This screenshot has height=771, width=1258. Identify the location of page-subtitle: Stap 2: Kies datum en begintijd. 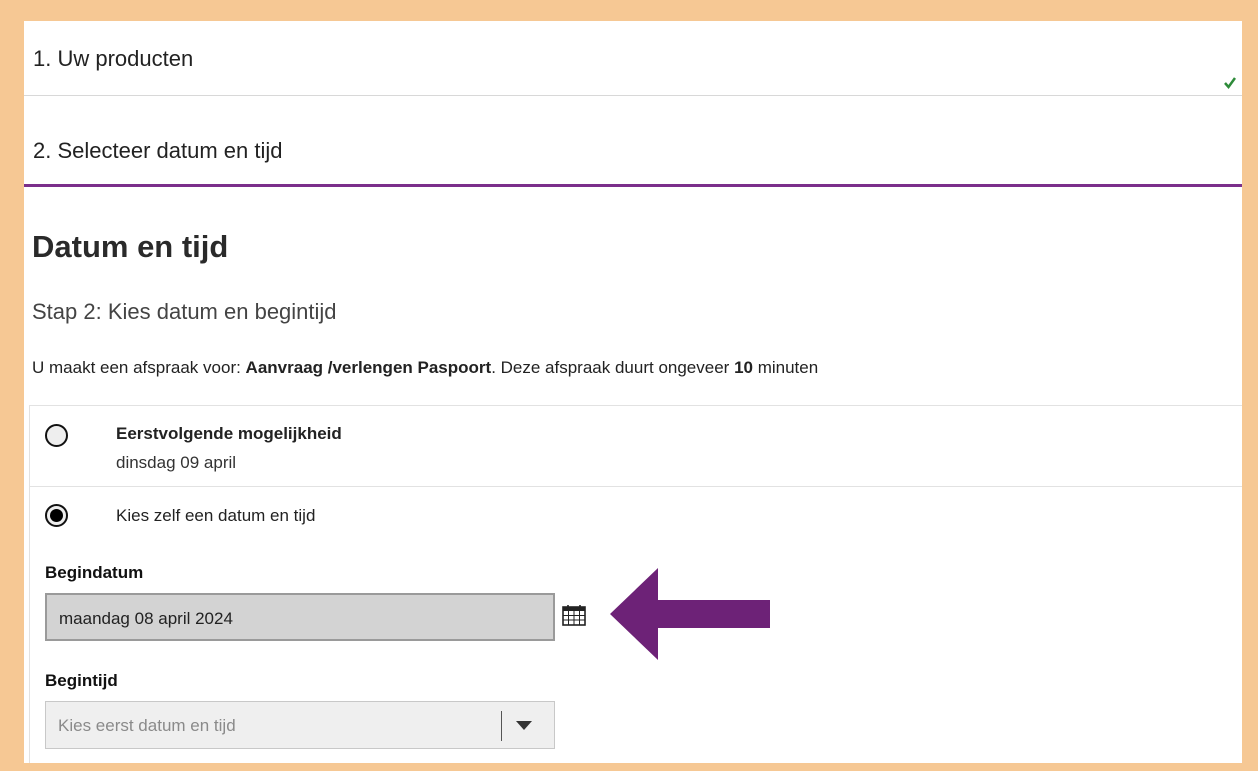
(184, 311).